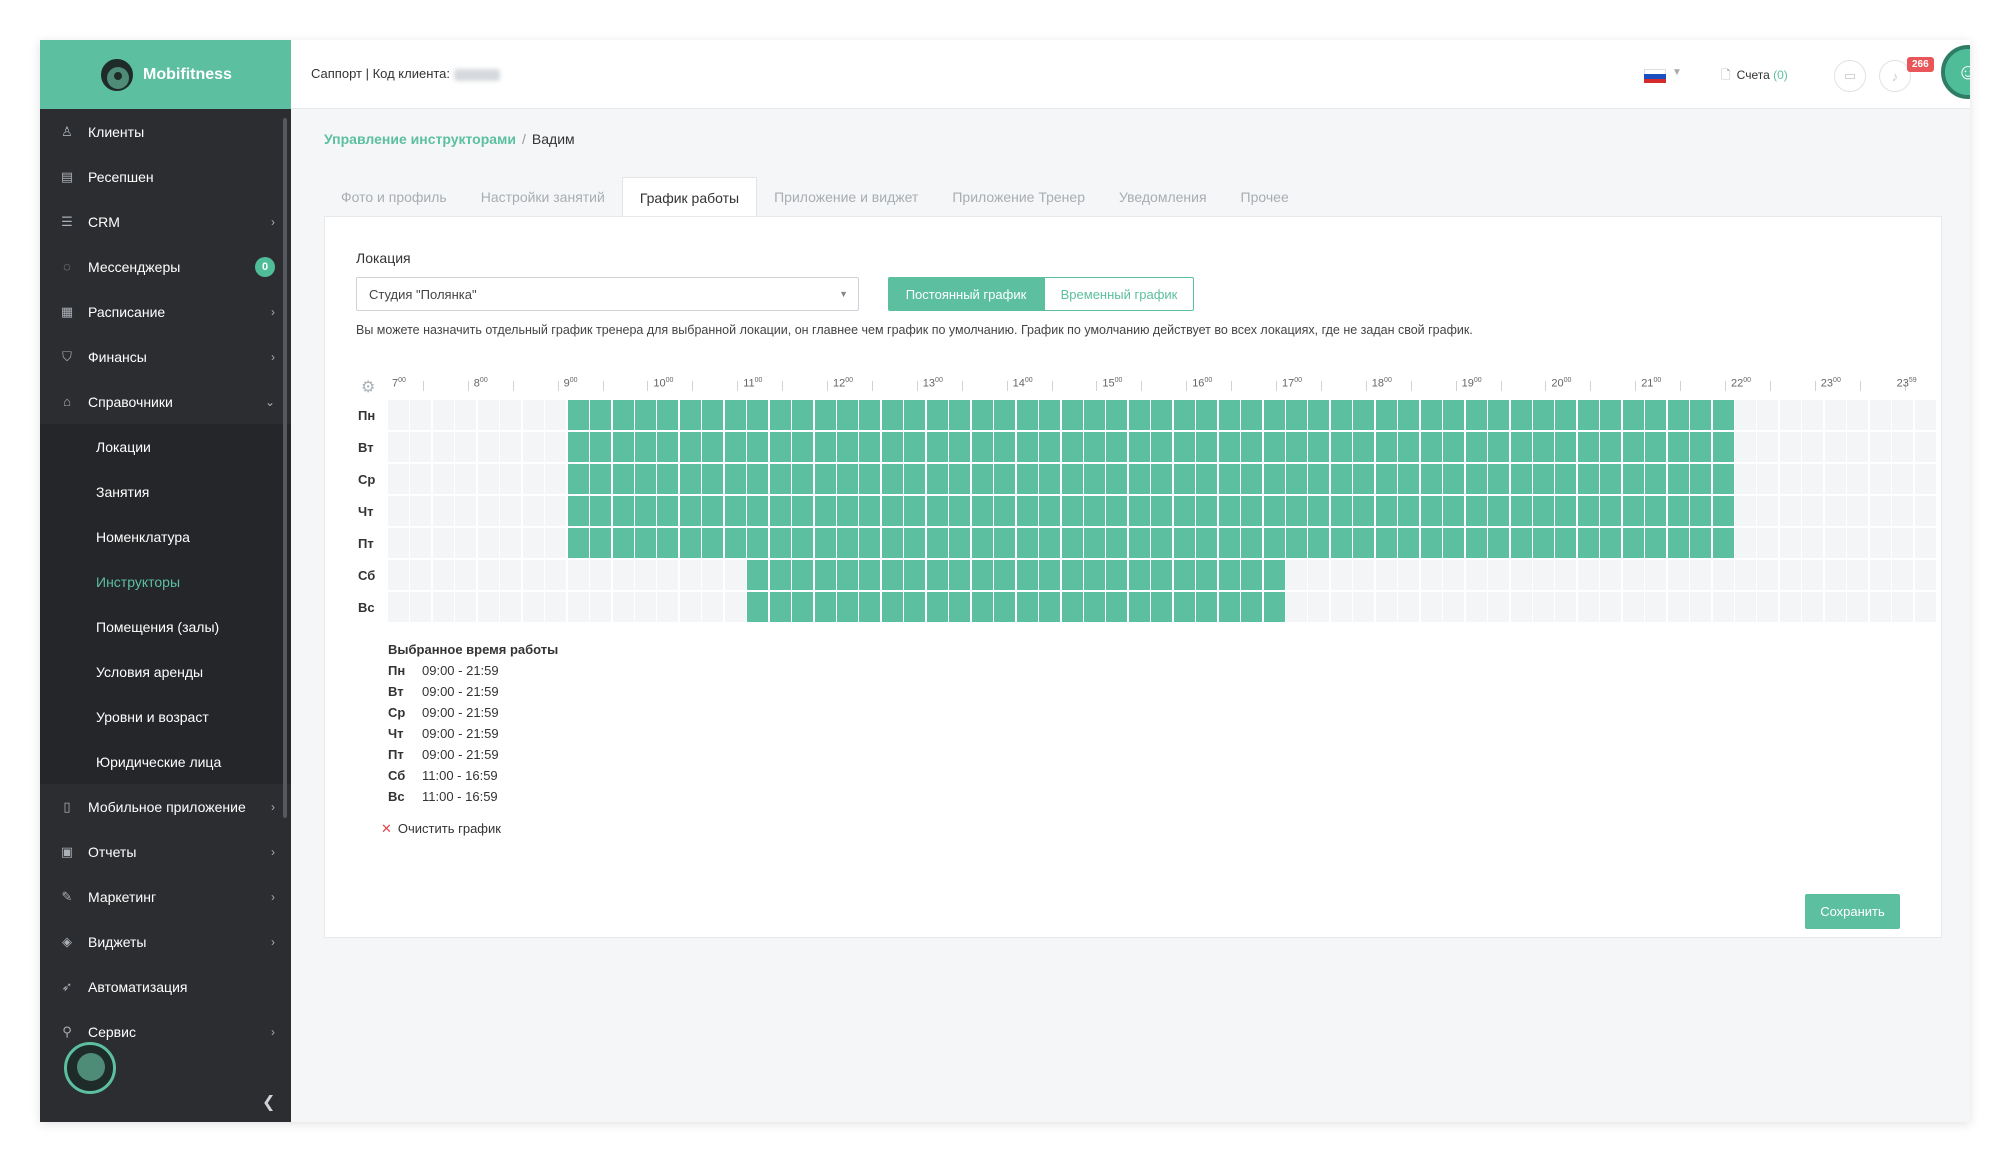  Describe the element at coordinates (165, 851) in the screenshot. I see `sidebar-item-1: ▣ Отчеты ›` at that location.